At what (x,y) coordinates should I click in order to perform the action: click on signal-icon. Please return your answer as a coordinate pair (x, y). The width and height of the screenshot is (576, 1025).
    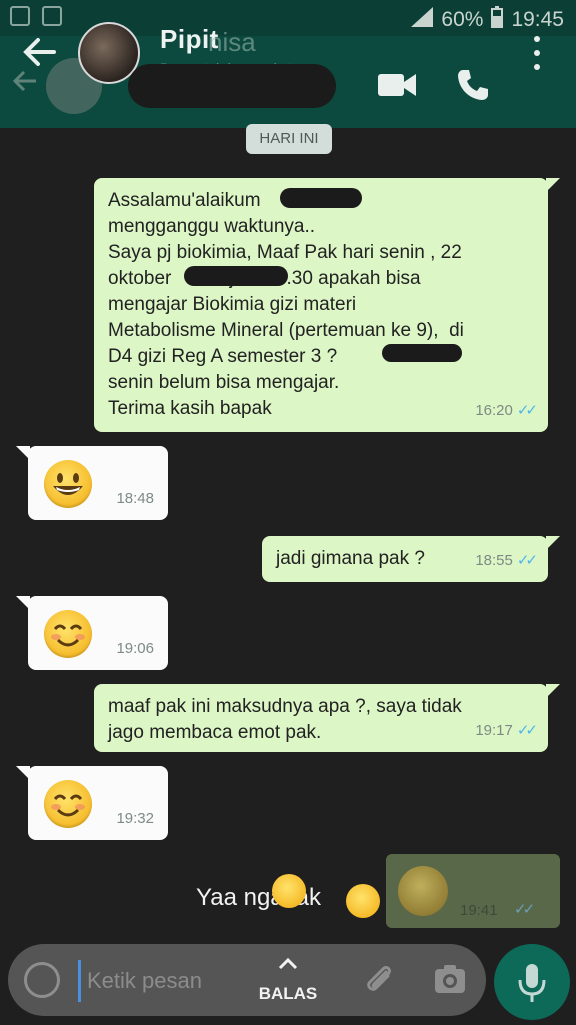
    Looking at the image, I should click on (422, 20).